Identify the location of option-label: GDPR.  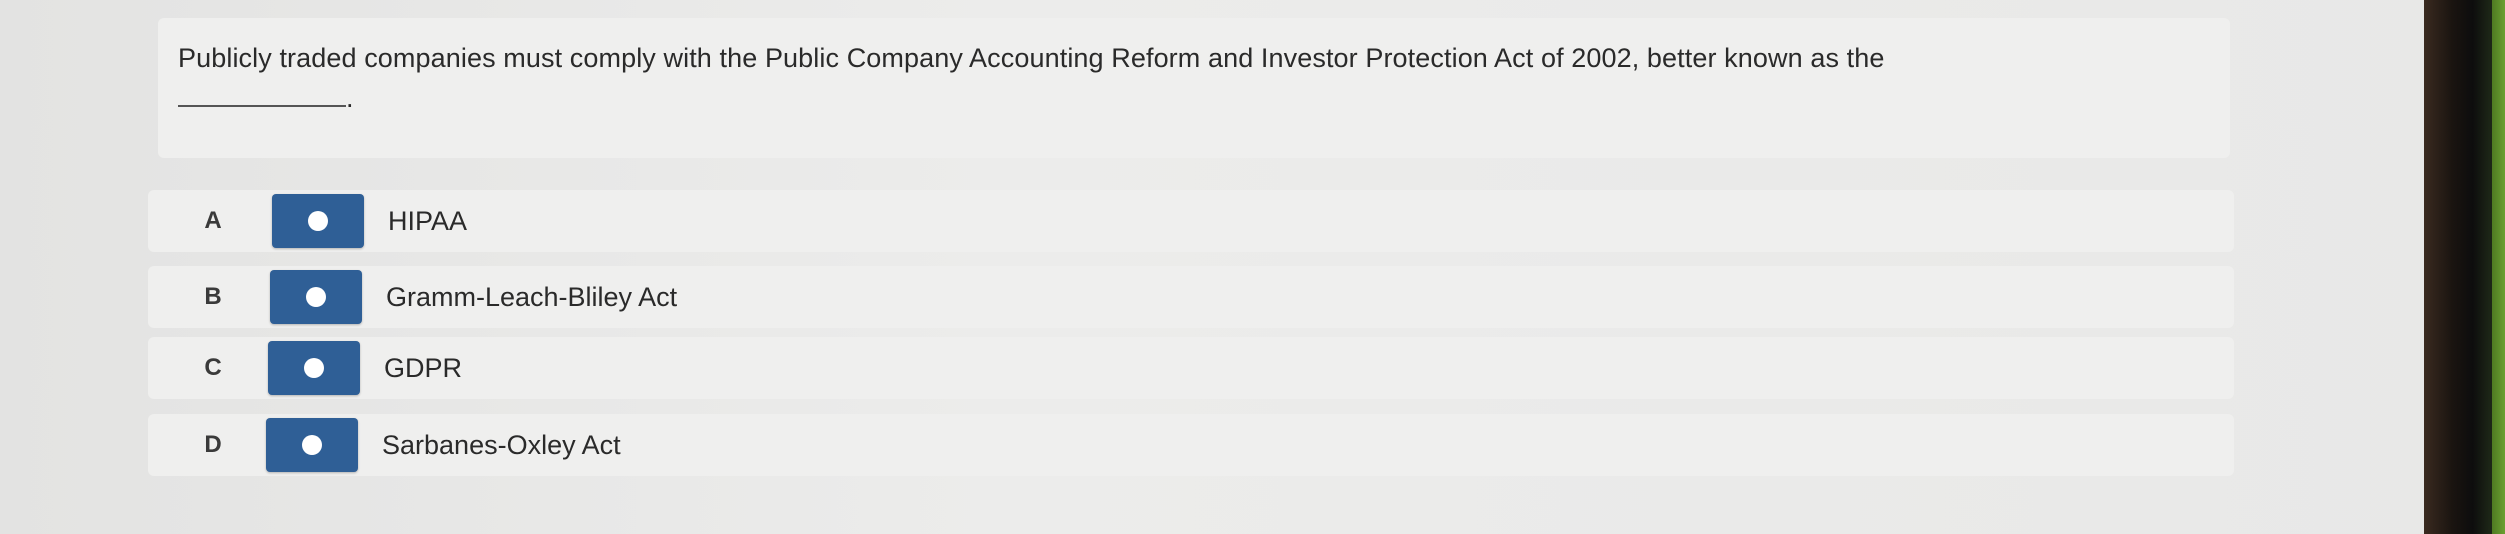
(423, 368).